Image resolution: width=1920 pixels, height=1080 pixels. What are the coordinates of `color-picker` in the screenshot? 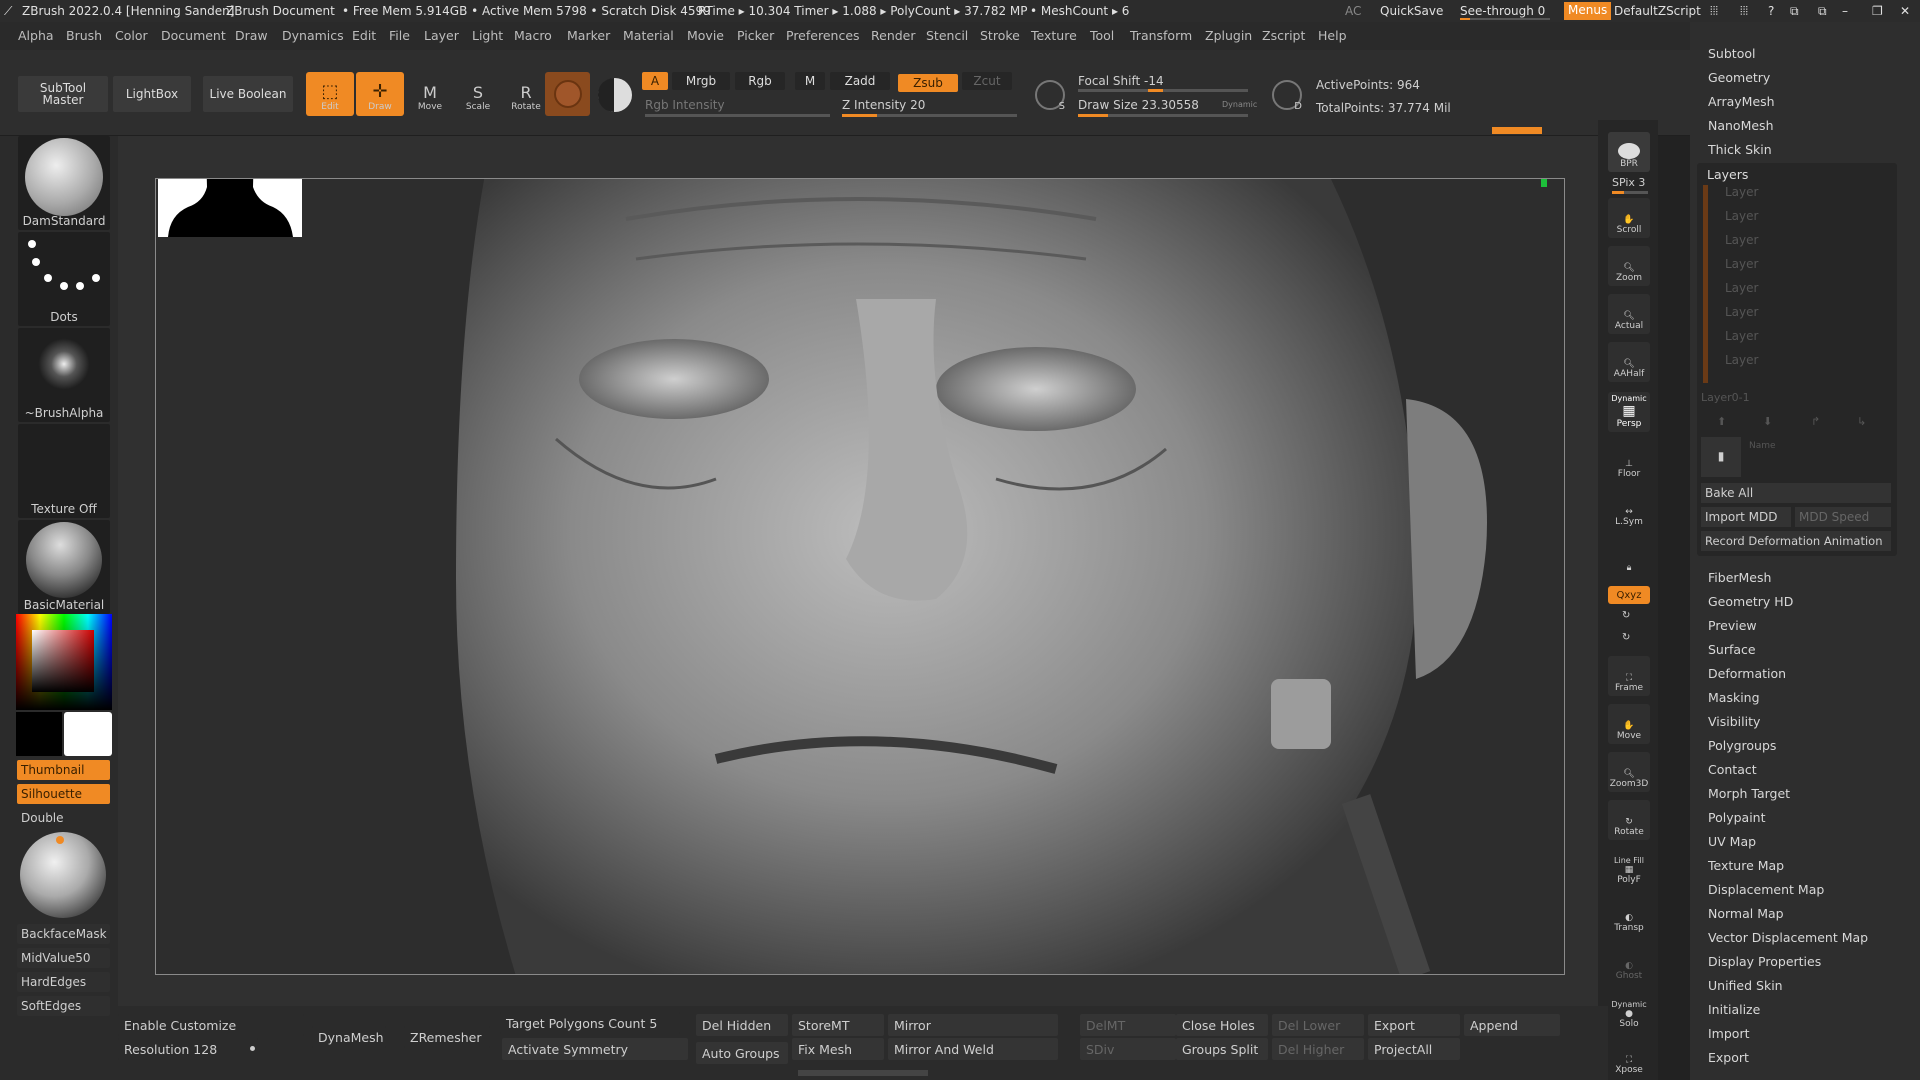 It's located at (64, 662).